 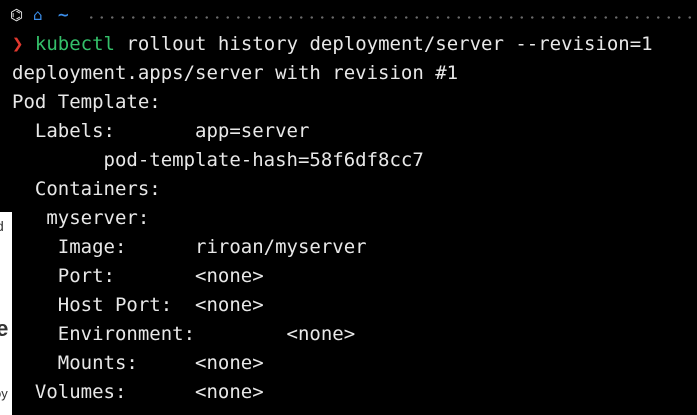 What do you see at coordinates (38, 15) in the screenshot?
I see `home-icon: ⌂` at bounding box center [38, 15].